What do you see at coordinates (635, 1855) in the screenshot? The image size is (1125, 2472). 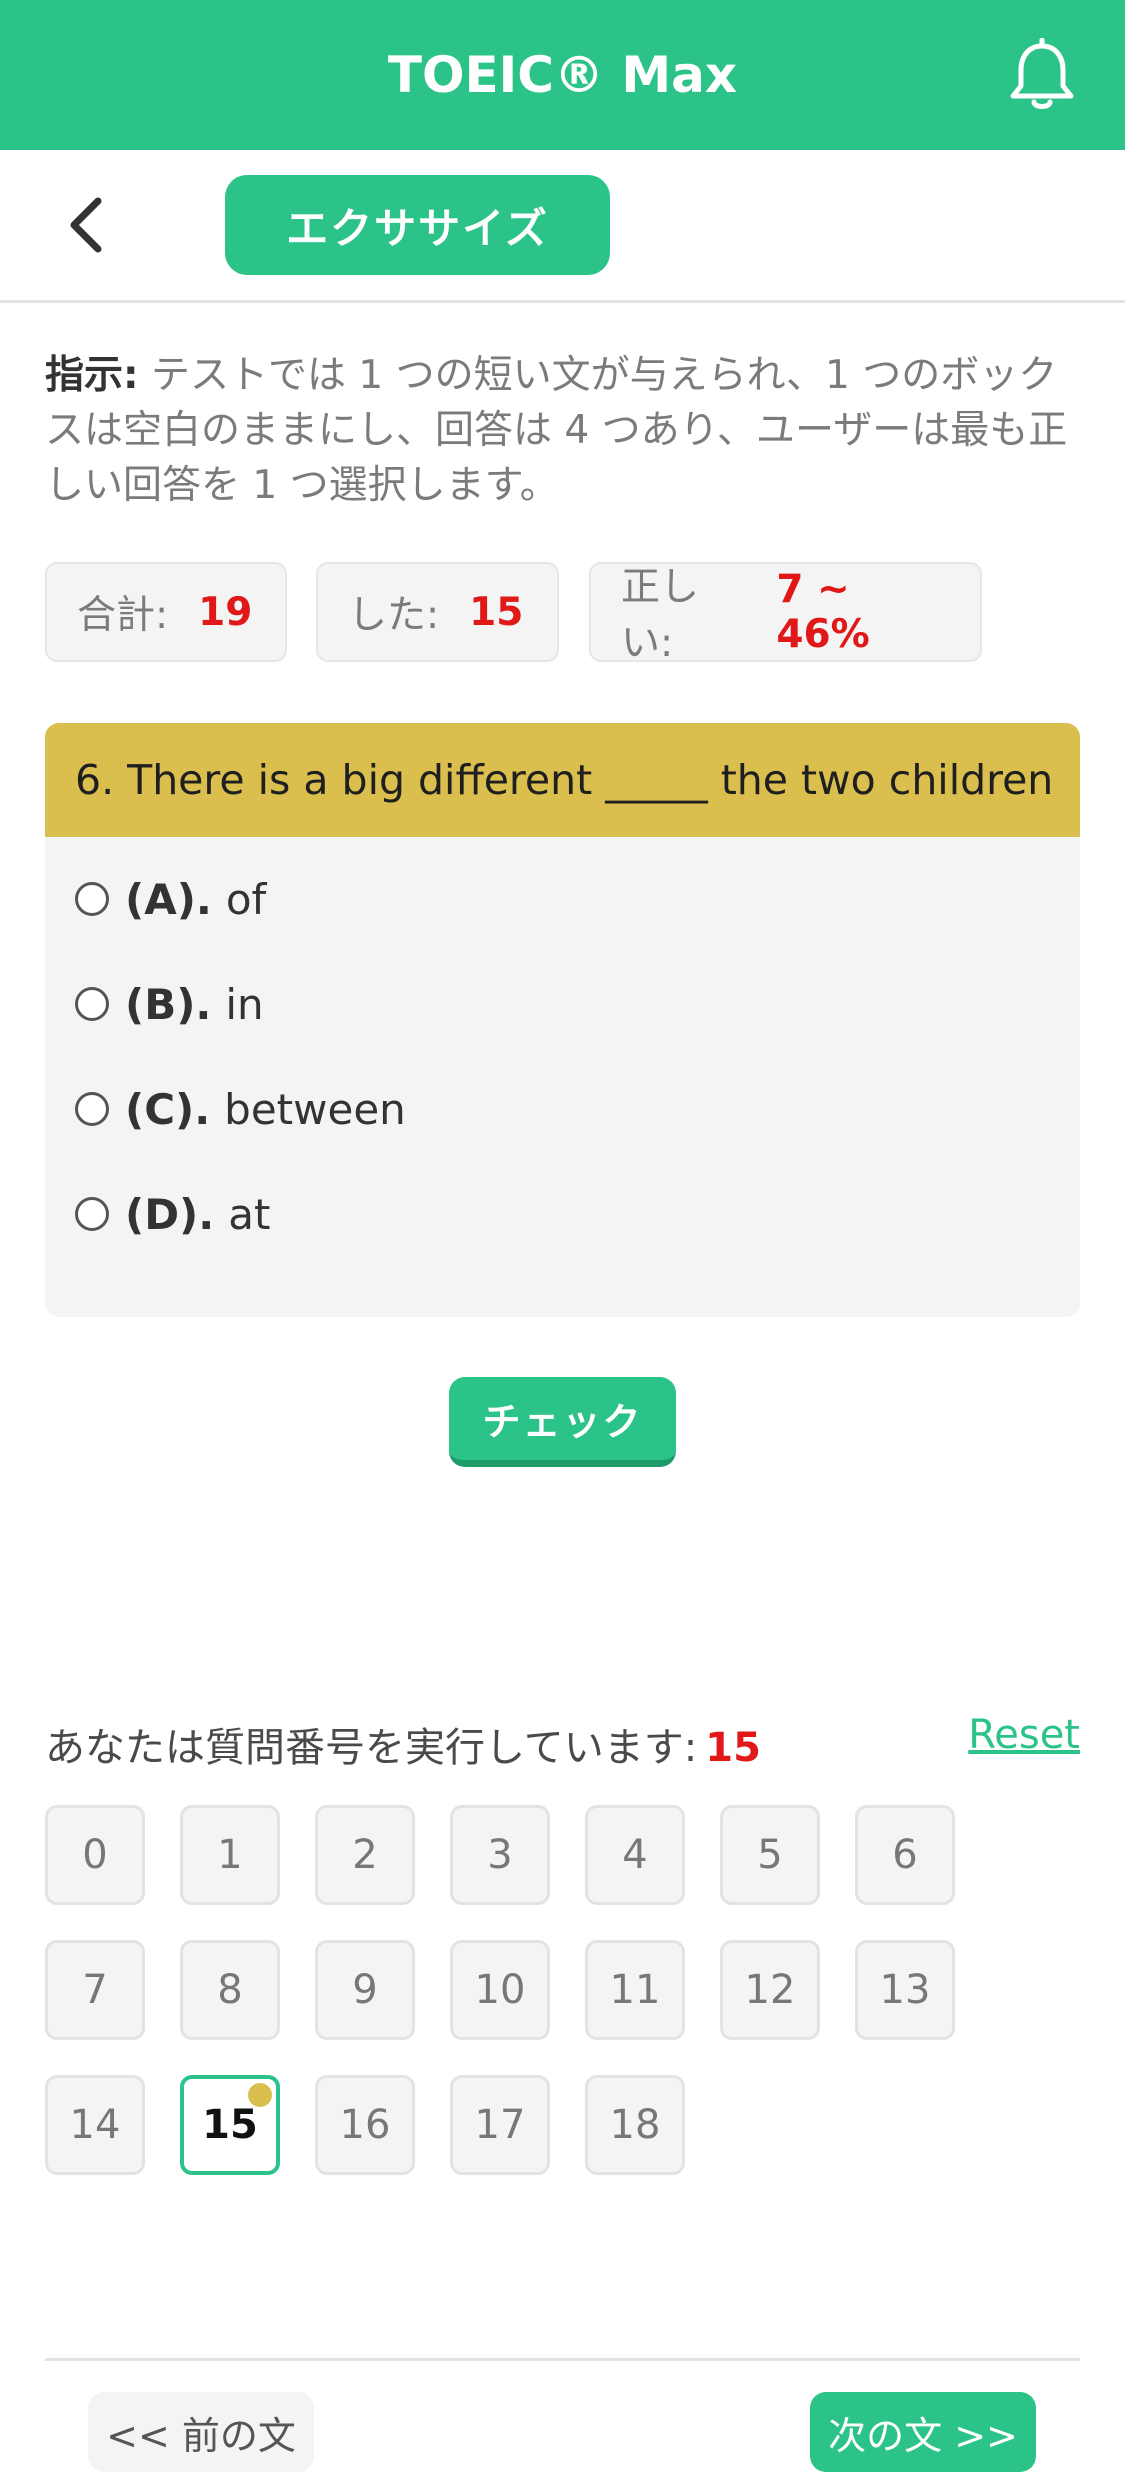 I see `question-number-4: 4` at bounding box center [635, 1855].